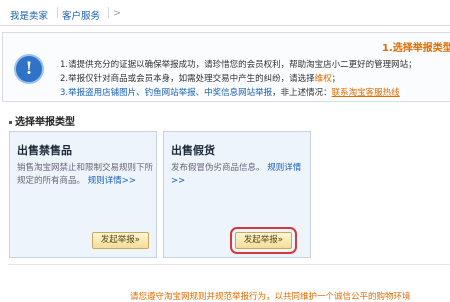 This screenshot has height=302, width=450. I want to click on step-title: 1.选择举报类型, so click(416, 48).